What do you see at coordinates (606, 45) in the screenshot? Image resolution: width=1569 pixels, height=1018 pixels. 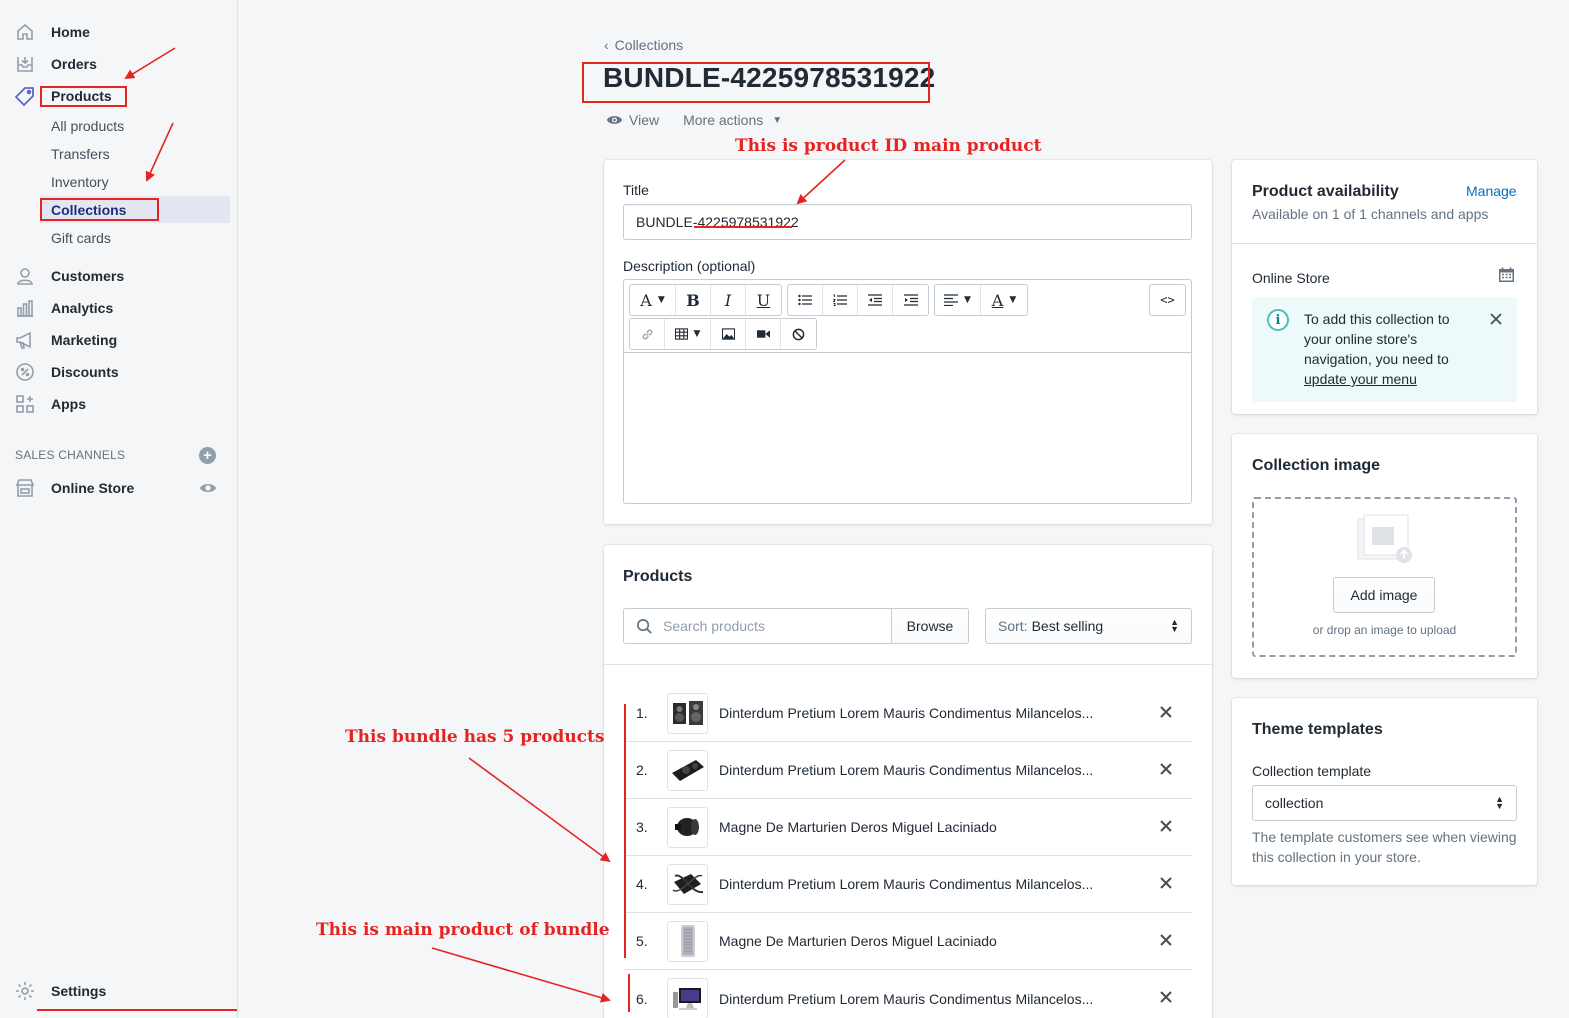 I see `chevron-left-icon: ‹` at bounding box center [606, 45].